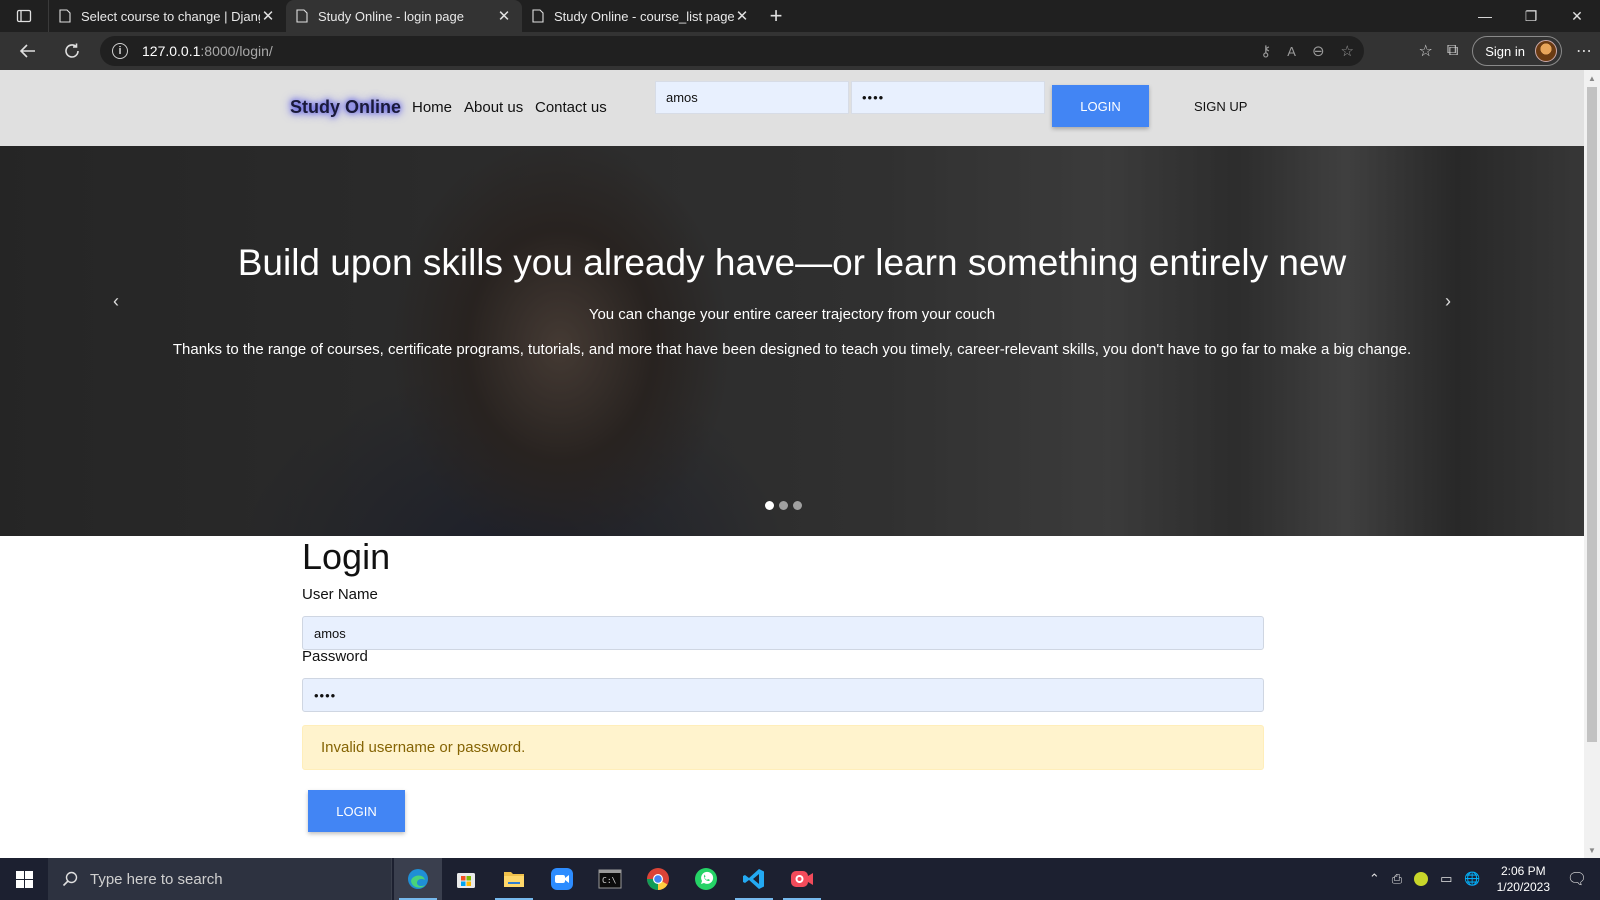 This screenshot has height=900, width=1600. I want to click on taskbar-apps: C:\, so click(610, 879).